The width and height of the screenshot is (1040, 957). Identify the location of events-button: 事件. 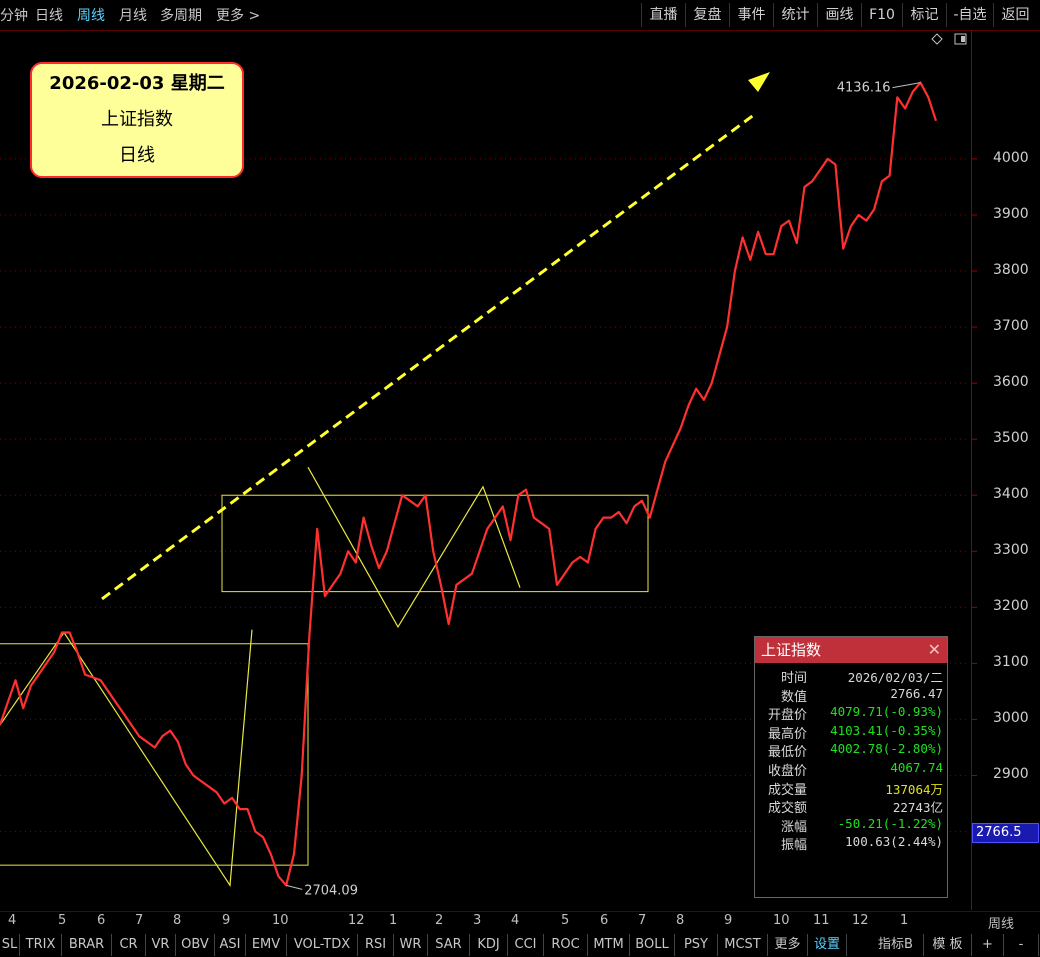
(751, 15).